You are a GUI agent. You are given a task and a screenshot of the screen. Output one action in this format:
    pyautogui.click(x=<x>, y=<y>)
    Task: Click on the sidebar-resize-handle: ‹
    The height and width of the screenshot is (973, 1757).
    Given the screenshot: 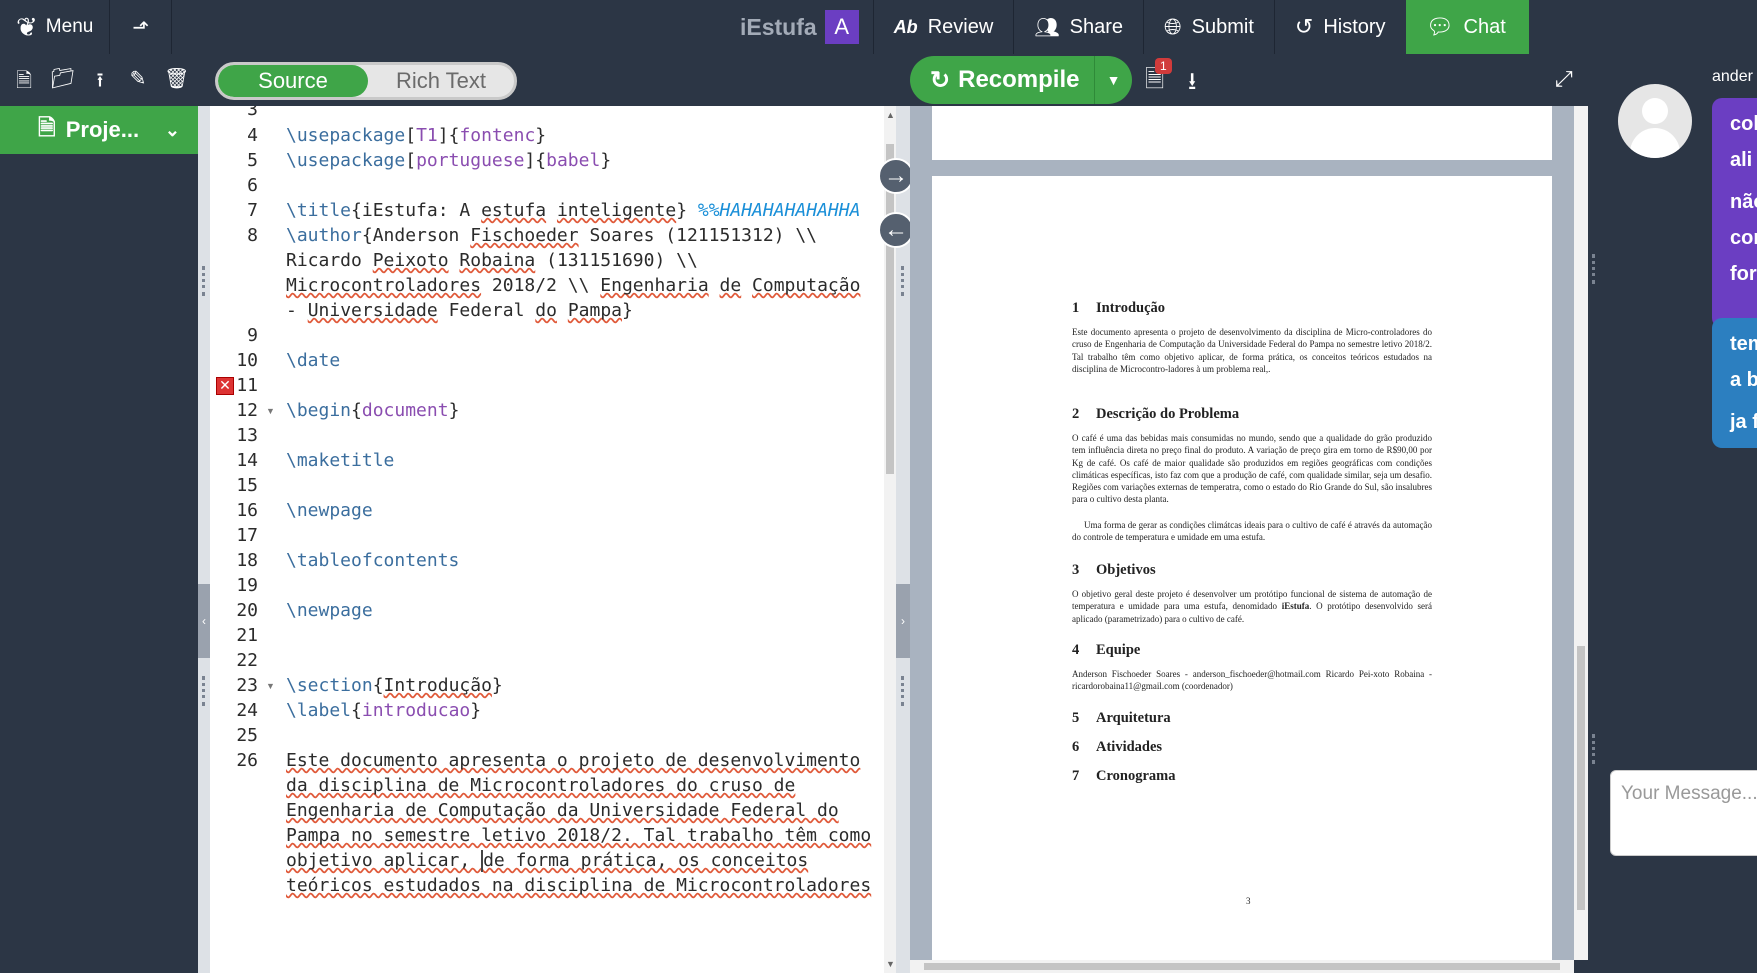 What is the action you would take?
    pyautogui.click(x=204, y=539)
    